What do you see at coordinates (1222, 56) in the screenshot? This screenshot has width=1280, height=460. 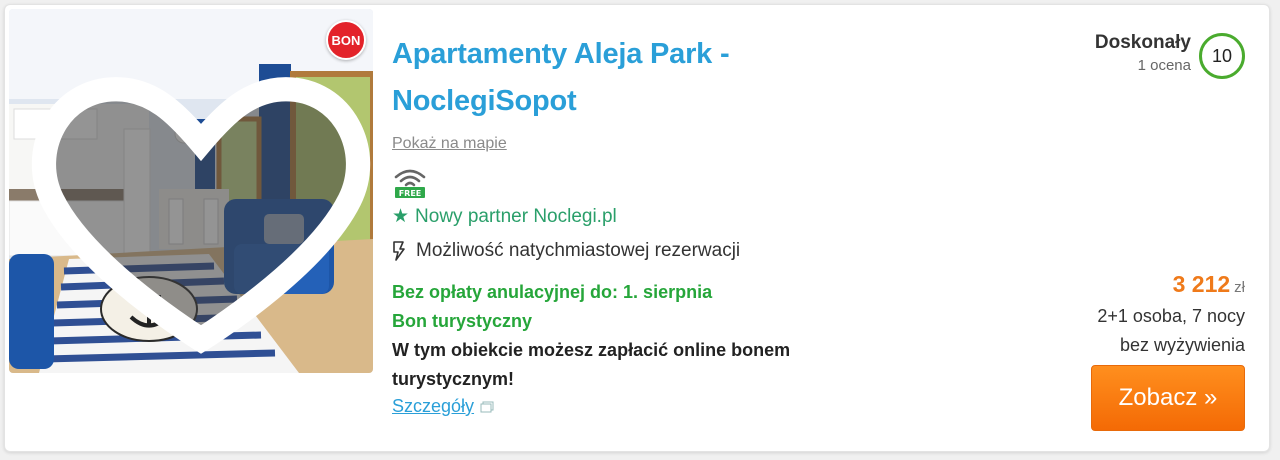 I see `rating-score-badge: 10` at bounding box center [1222, 56].